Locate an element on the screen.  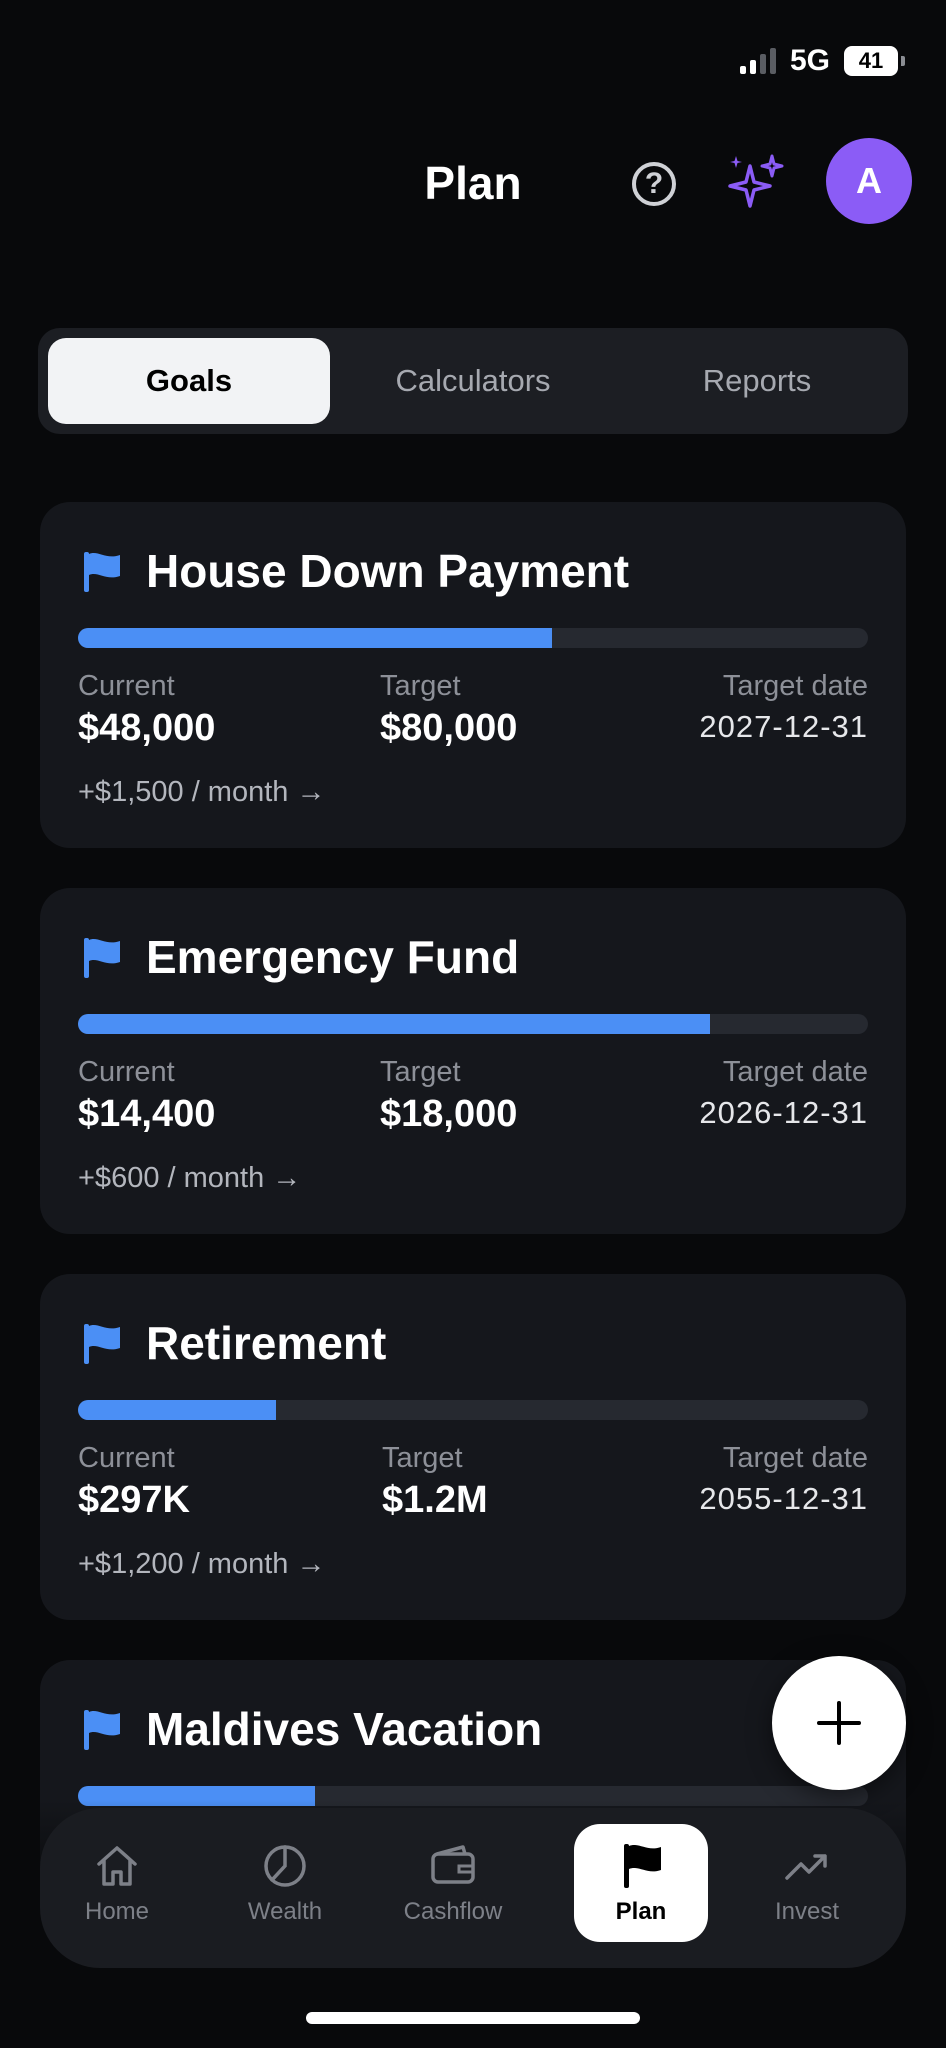
header: Plan ? A is located at coordinates (473, 188).